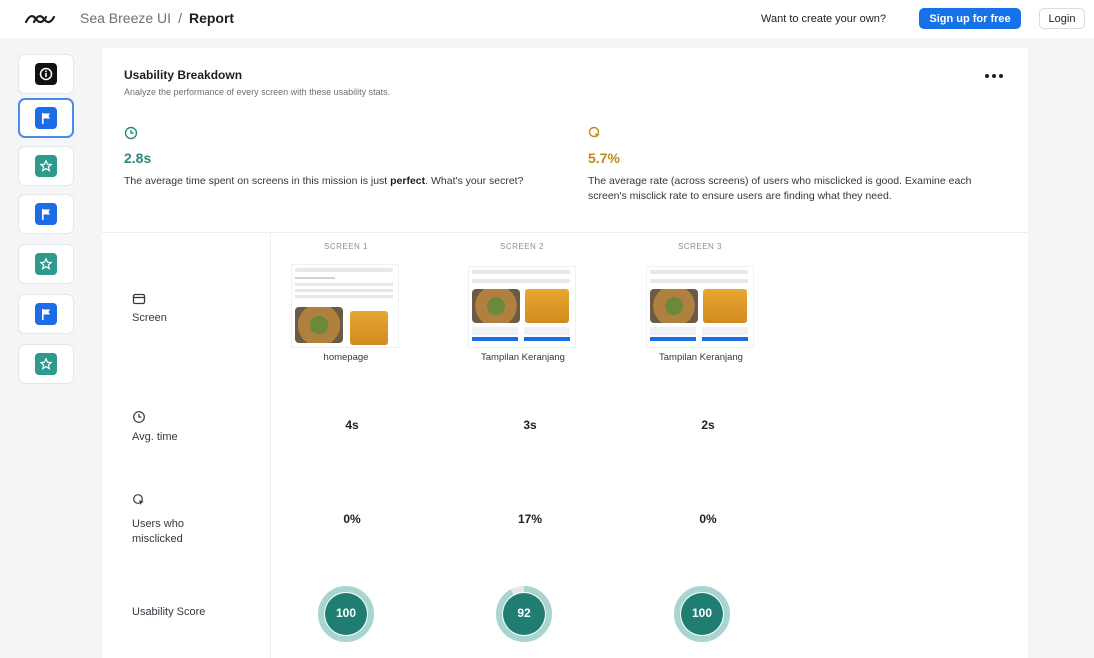 The height and width of the screenshot is (658, 1094). Describe the element at coordinates (701, 357) in the screenshot. I see `screen-3-name: Tampilan Keranjang` at that location.